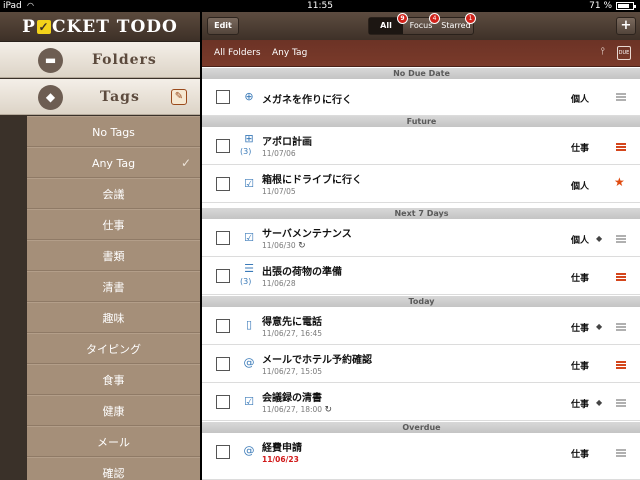 This screenshot has width=640, height=480. I want to click on tag-item-no-tags: No Tags, so click(113, 131).